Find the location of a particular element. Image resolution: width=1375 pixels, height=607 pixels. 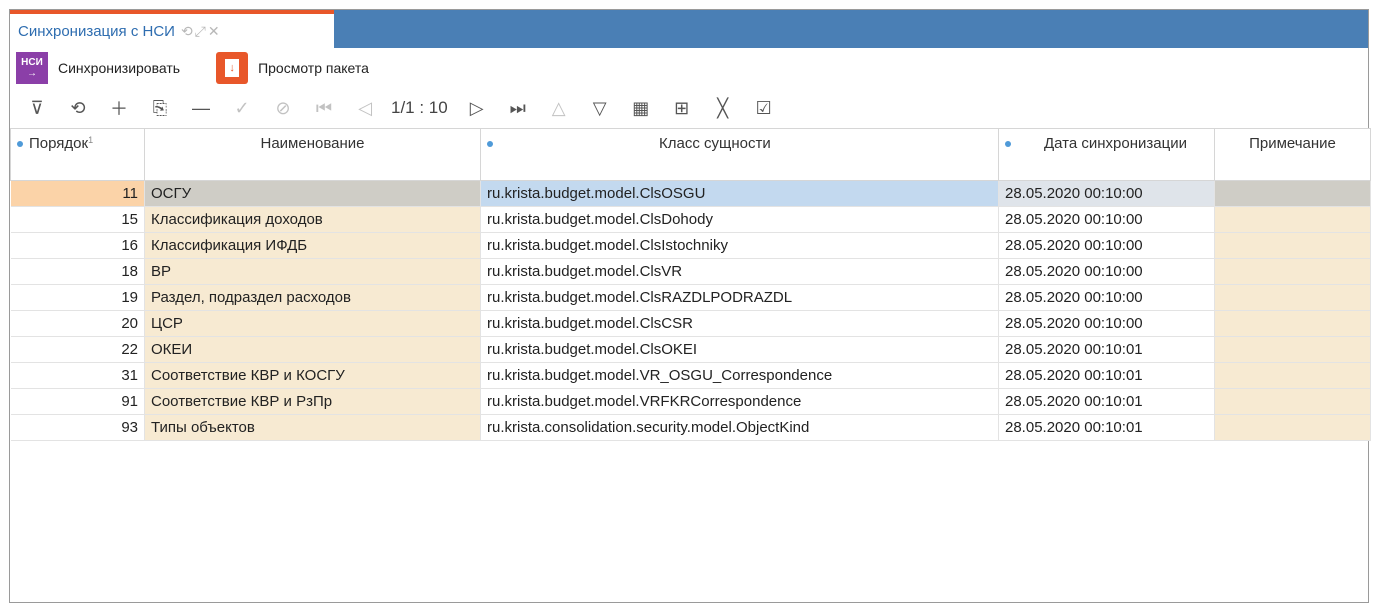

cell-name: ЦСР is located at coordinates (312, 323).